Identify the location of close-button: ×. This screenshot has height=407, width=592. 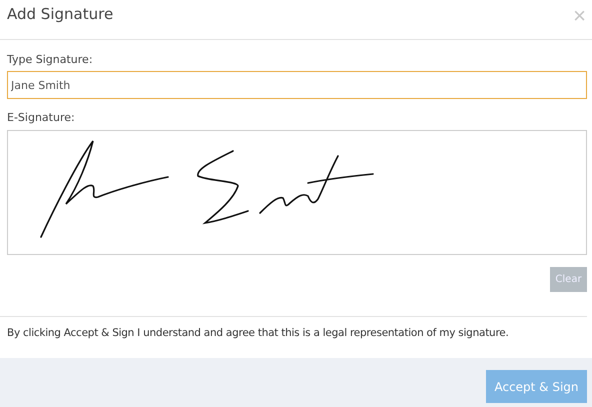
(579, 15).